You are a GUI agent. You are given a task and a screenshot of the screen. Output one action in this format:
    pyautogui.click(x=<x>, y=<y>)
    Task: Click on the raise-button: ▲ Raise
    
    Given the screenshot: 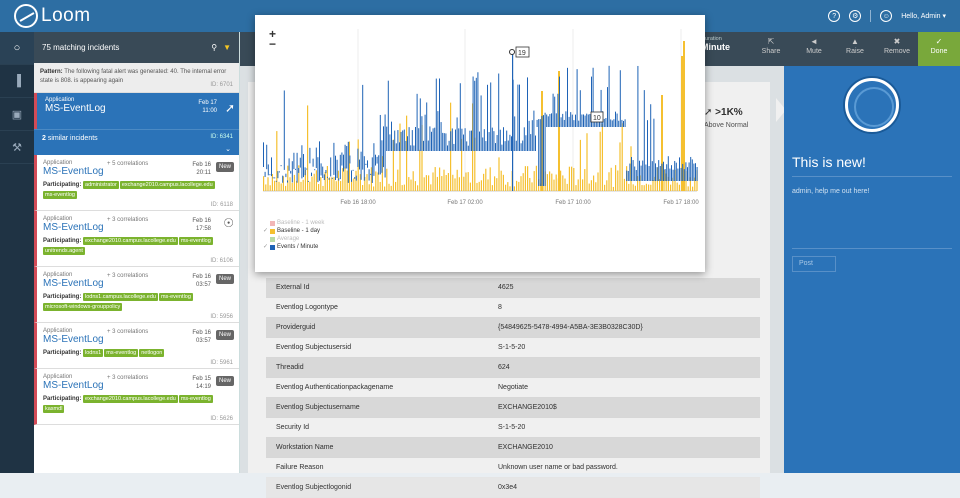 What is the action you would take?
    pyautogui.click(x=855, y=46)
    